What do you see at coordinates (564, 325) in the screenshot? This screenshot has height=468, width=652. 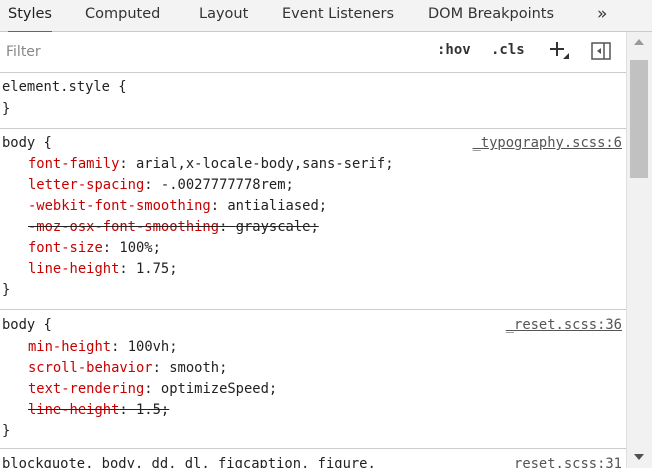 I see `source-link: _reset.scss:36` at bounding box center [564, 325].